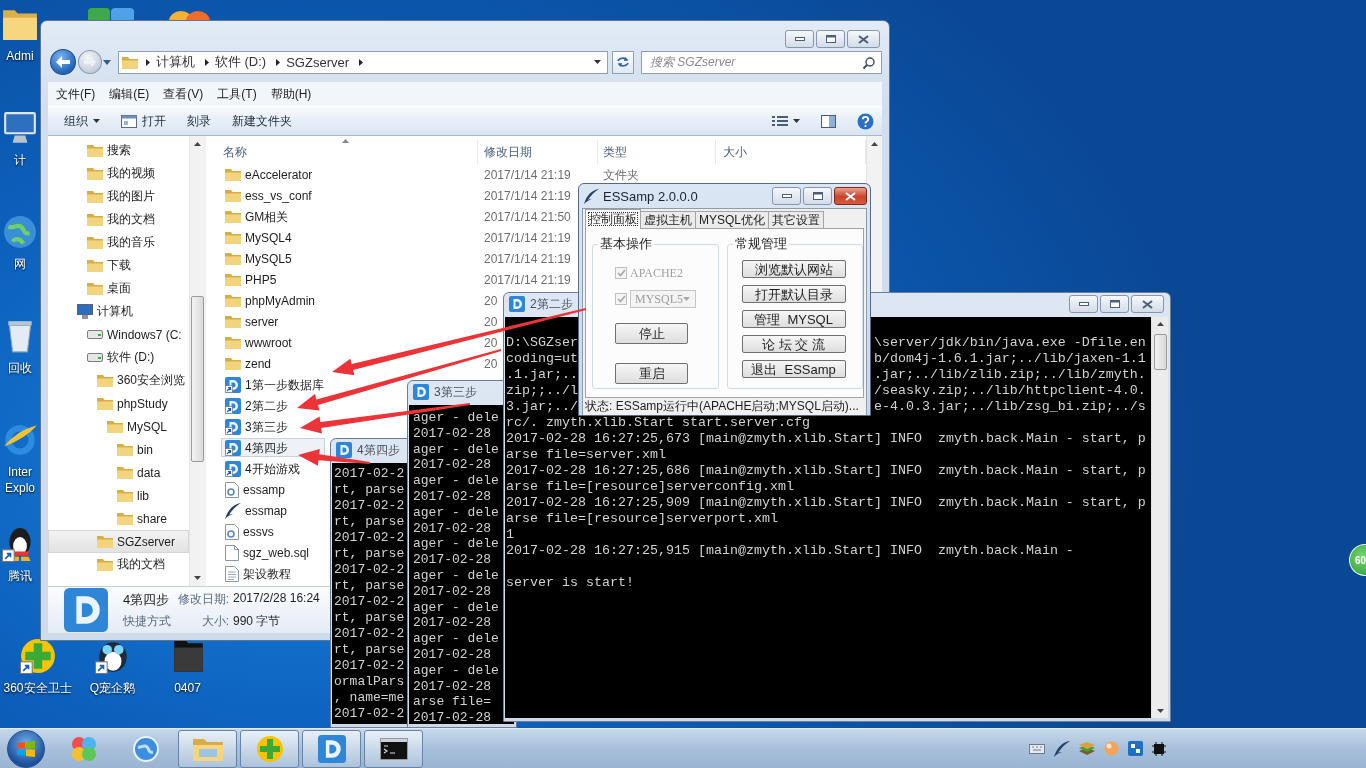 The width and height of the screenshot is (1366, 768). What do you see at coordinates (1062, 748) in the screenshot?
I see `feather-icon` at bounding box center [1062, 748].